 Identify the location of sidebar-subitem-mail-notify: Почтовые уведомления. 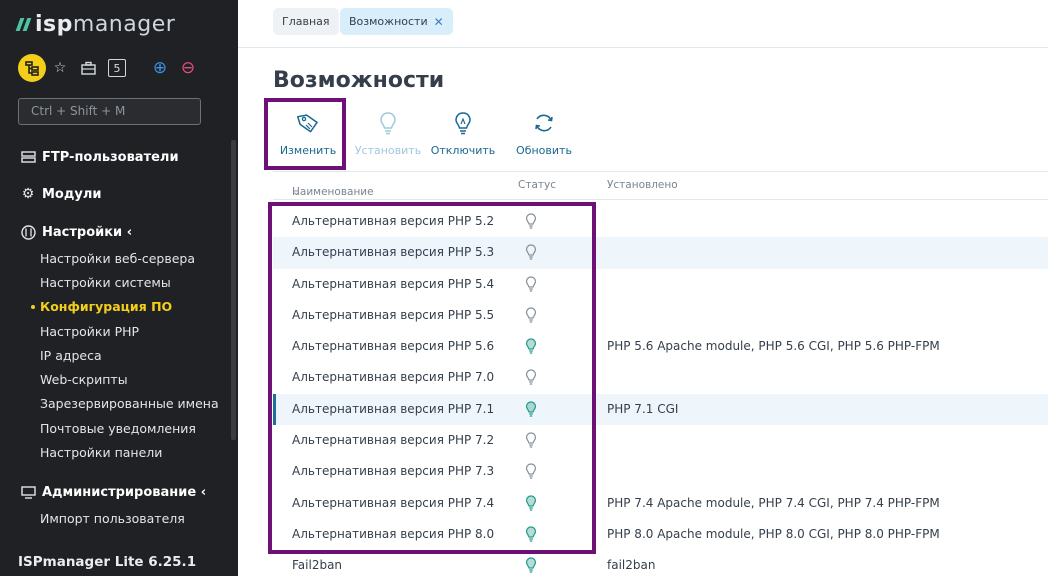
(115, 428).